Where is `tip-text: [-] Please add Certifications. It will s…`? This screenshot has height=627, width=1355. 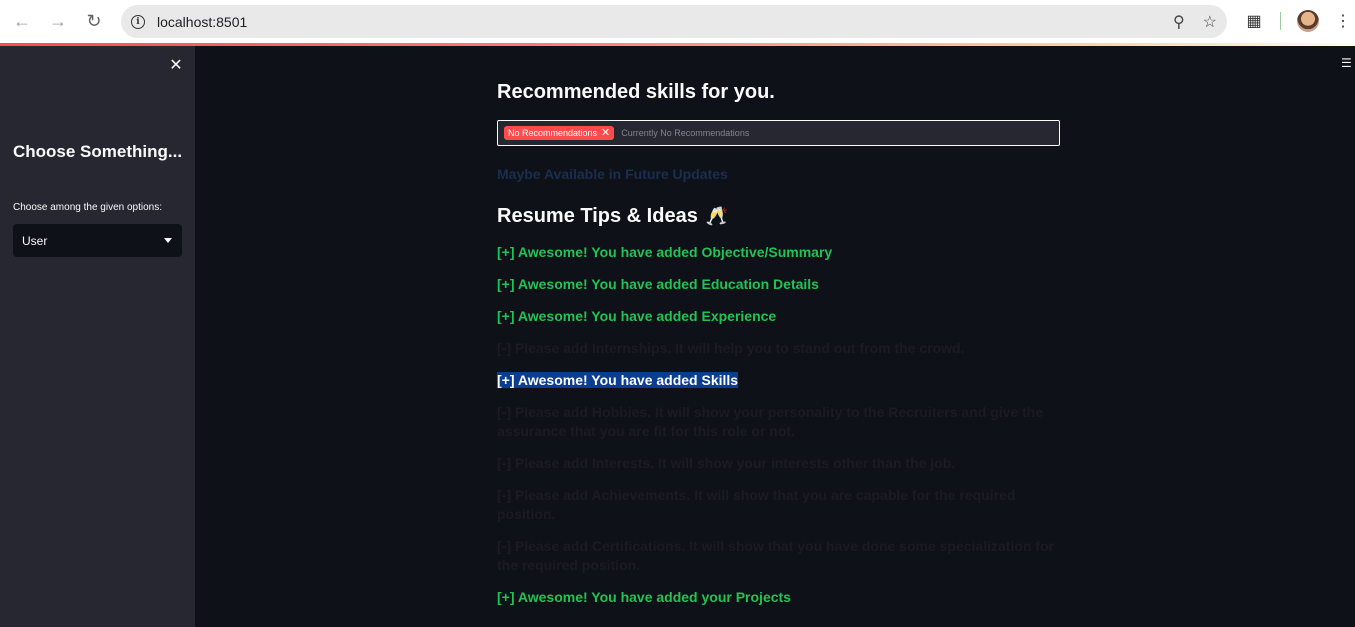 tip-text: [-] Please add Certifications. It will s… is located at coordinates (775, 555).